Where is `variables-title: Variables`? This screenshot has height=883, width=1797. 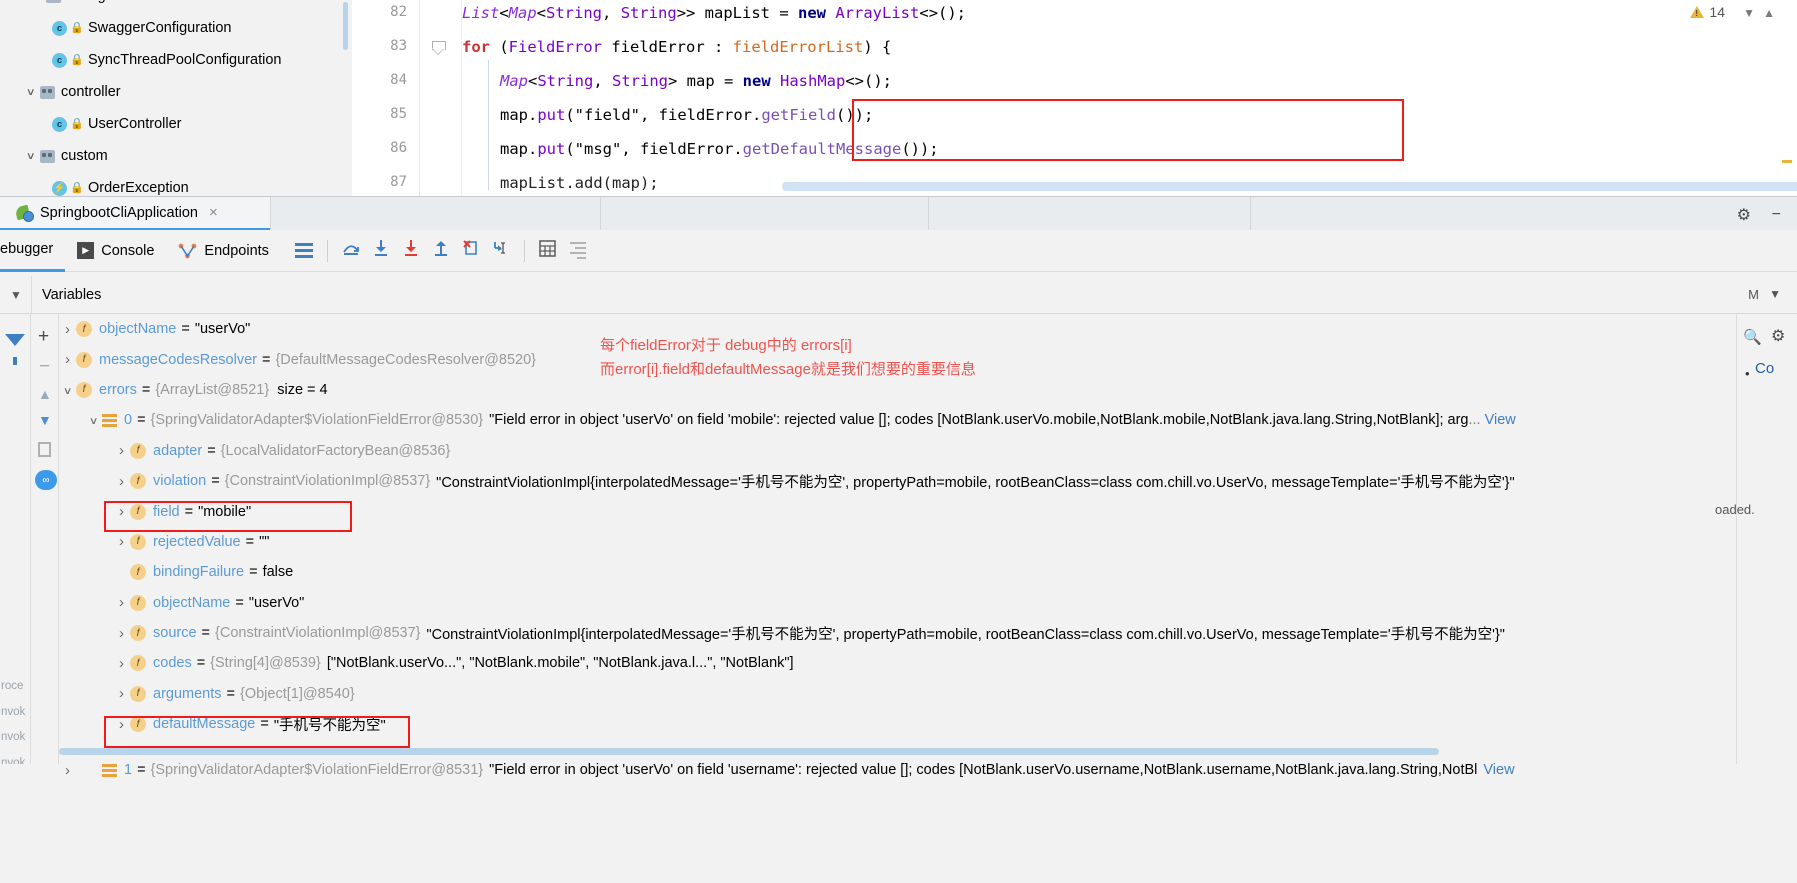
variables-title: Variables is located at coordinates (72, 294).